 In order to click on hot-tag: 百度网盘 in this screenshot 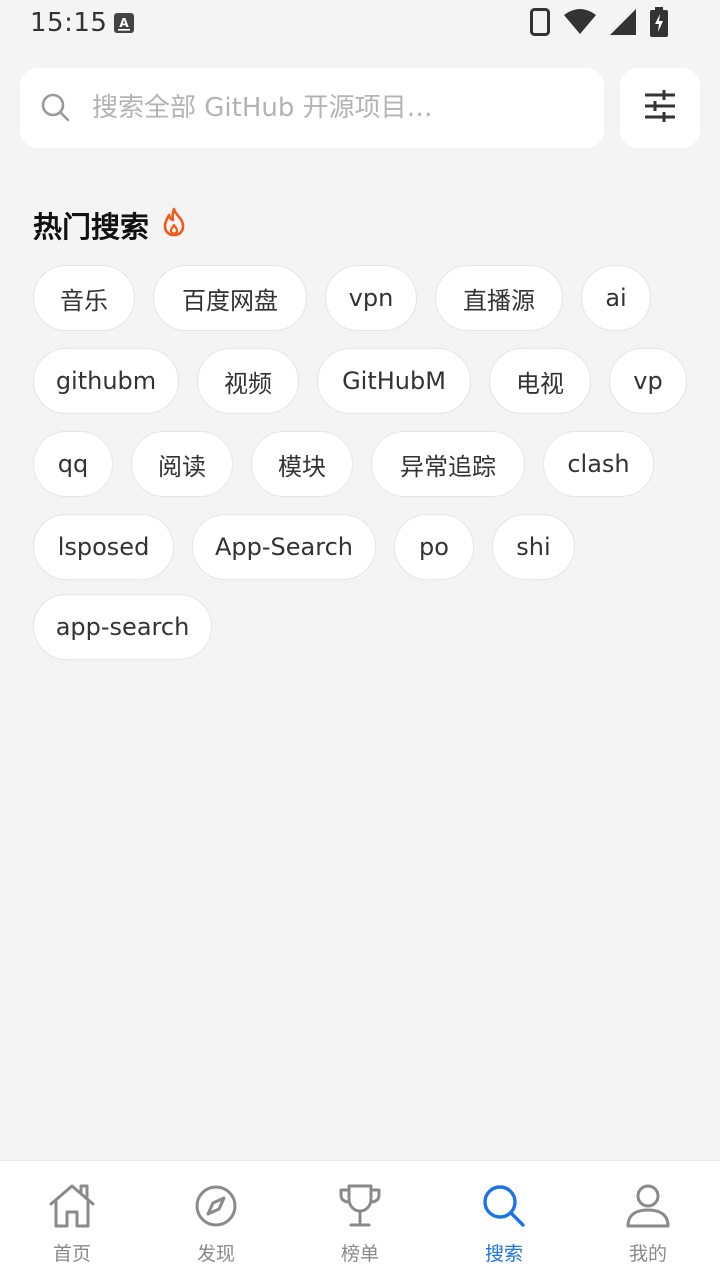, I will do `click(230, 298)`.